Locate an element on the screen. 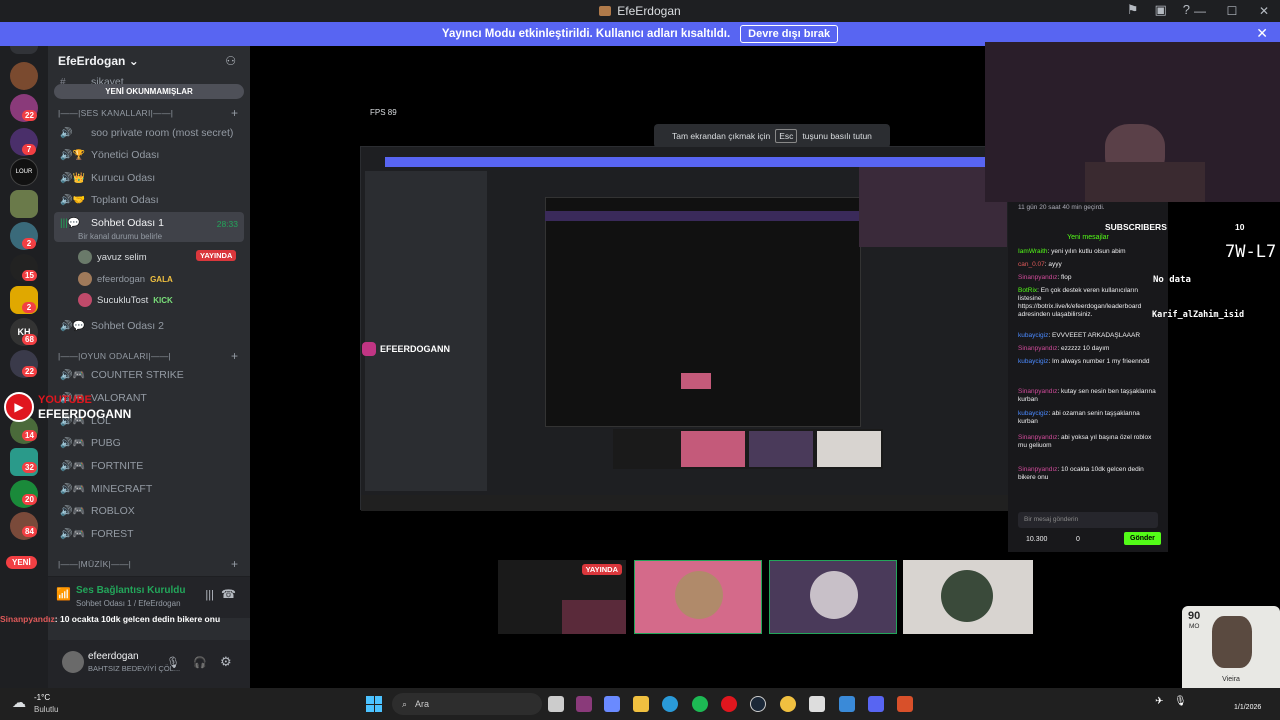  voice-channel: 🔊🎮 FOREST is located at coordinates (97, 534).